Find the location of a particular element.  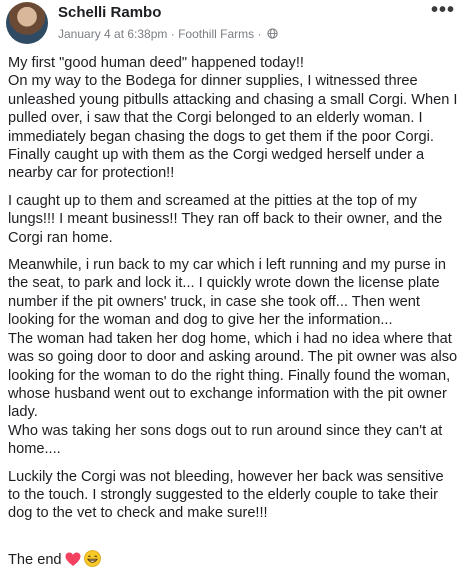

post-meta: January 4 at 6:38pm · Foothill Farms · is located at coordinates (168, 33).